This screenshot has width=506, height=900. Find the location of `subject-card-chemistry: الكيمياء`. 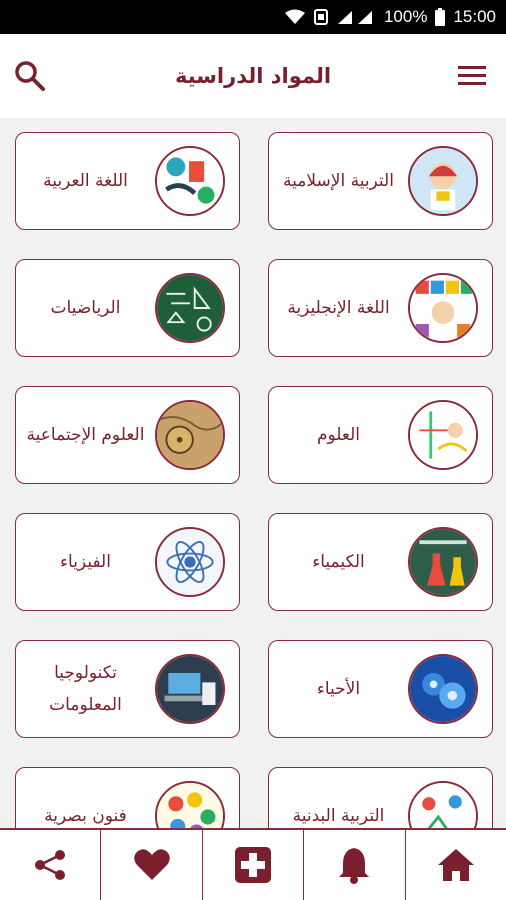

subject-card-chemistry: الكيمياء is located at coordinates (380, 562).